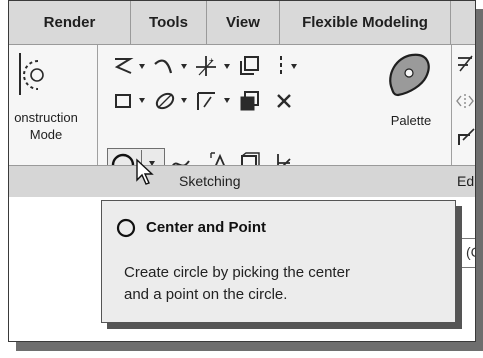 The width and height of the screenshot is (483, 358). What do you see at coordinates (70, 22) in the screenshot?
I see `tab-render: Render` at bounding box center [70, 22].